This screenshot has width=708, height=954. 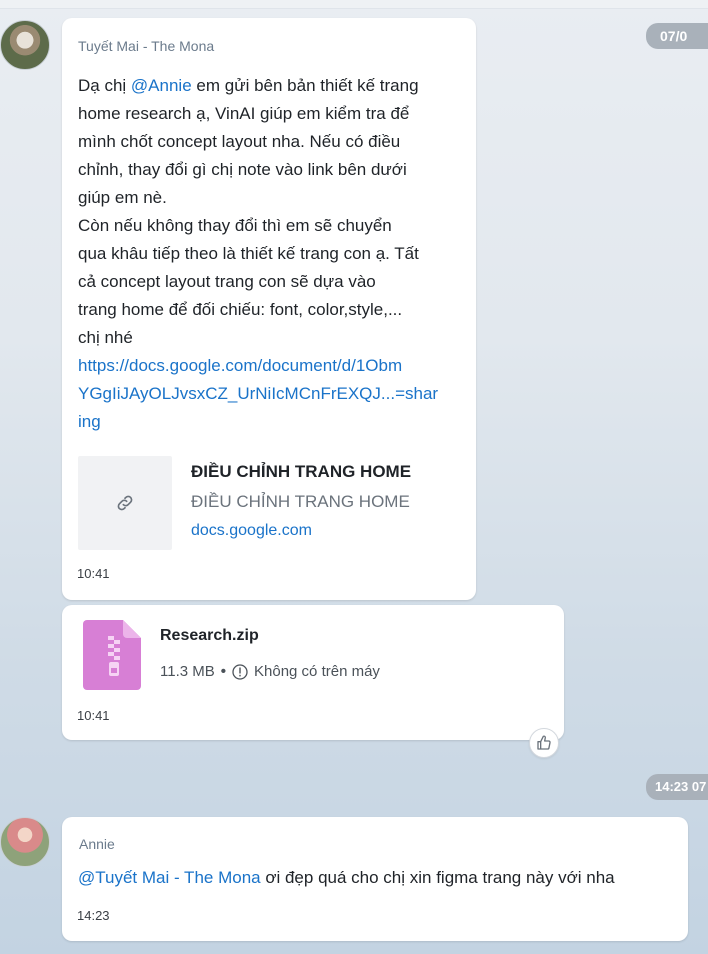 I want to click on link-preview-title: ĐIỀU CHỈNH TRANG HOME, so click(x=301, y=472).